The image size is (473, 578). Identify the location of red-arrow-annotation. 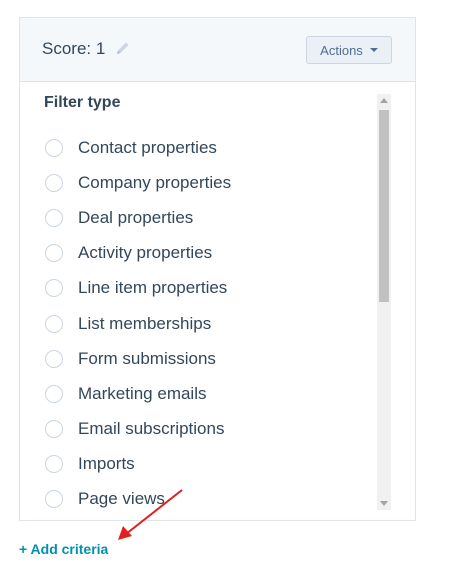
(150, 514).